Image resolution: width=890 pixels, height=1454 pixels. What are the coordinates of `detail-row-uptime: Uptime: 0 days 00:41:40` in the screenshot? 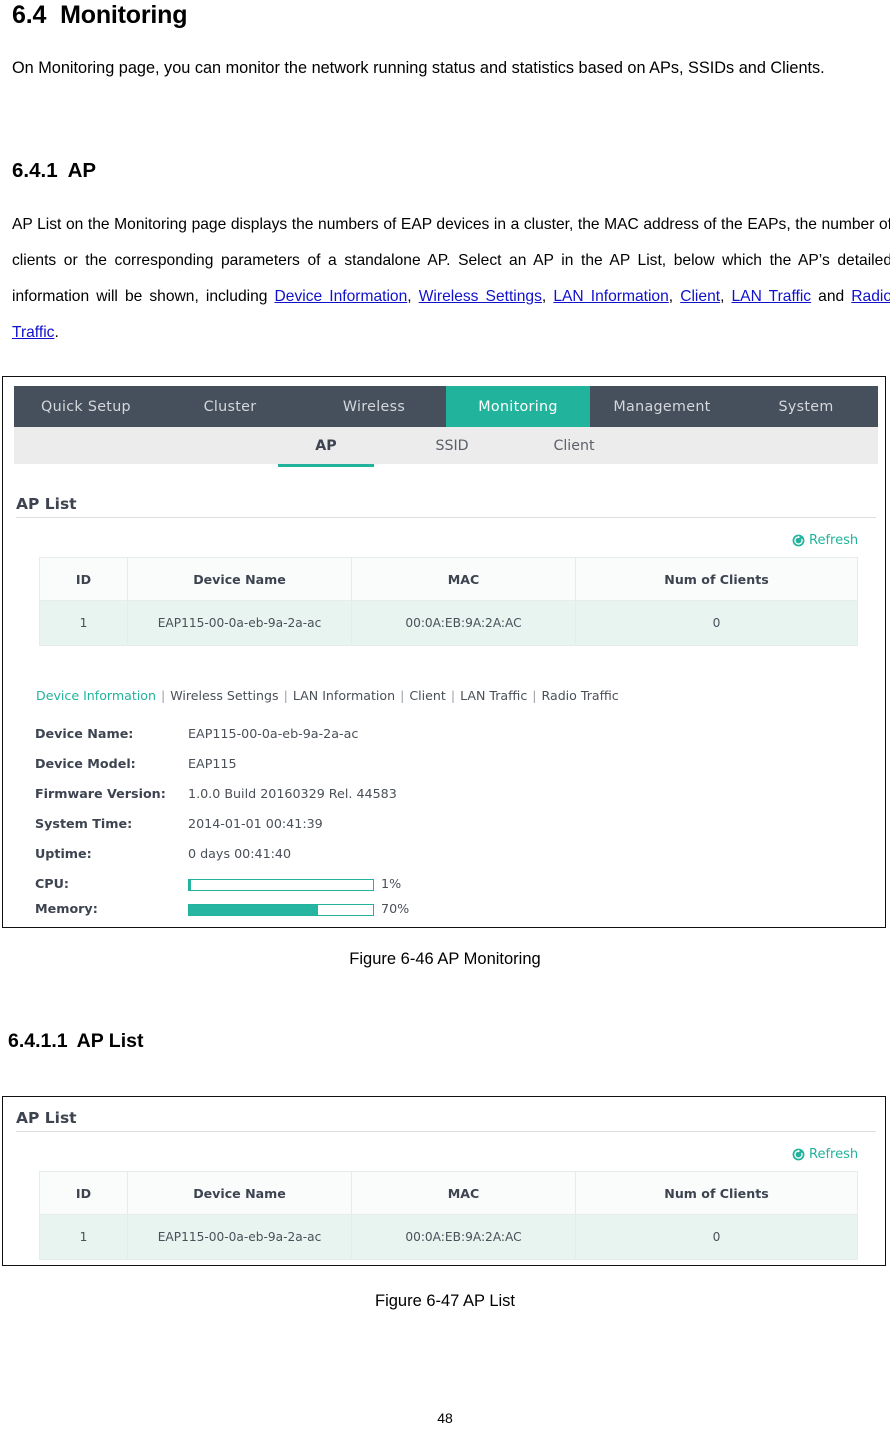 It's located at (444, 861).